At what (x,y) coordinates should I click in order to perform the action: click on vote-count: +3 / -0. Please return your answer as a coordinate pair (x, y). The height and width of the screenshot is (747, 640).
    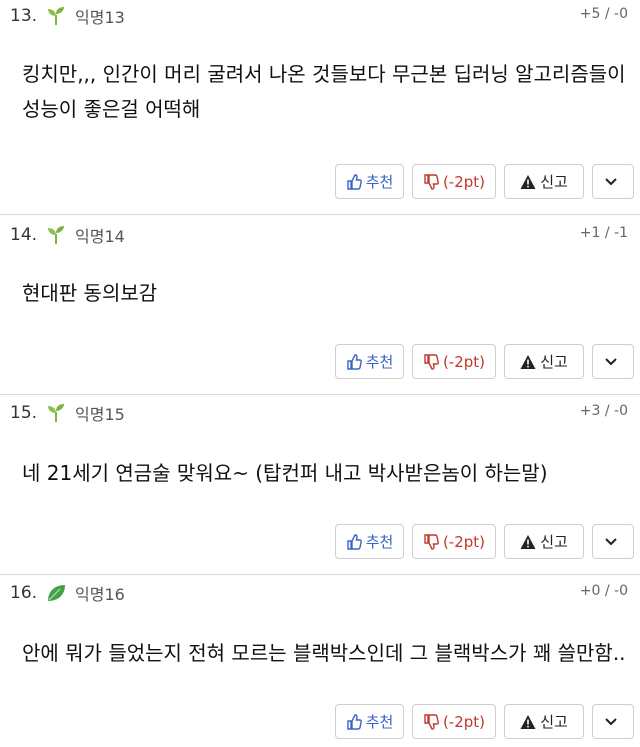
    Looking at the image, I should click on (603, 411).